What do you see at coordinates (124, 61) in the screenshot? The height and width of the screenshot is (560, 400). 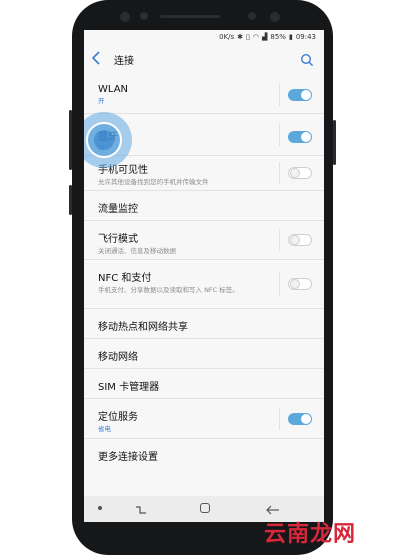 I see `page-title: 连接` at bounding box center [124, 61].